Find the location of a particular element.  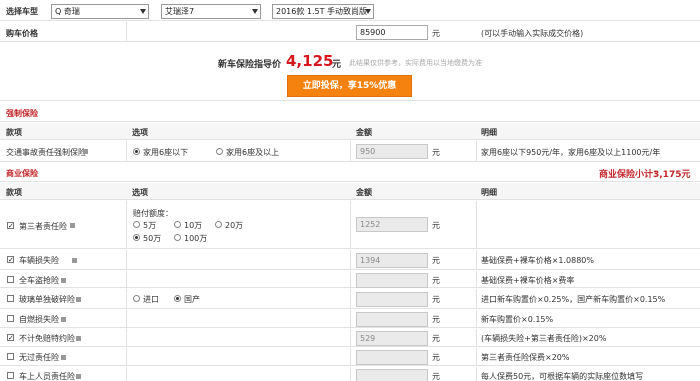

glass-domestic-radio is located at coordinates (177, 298).